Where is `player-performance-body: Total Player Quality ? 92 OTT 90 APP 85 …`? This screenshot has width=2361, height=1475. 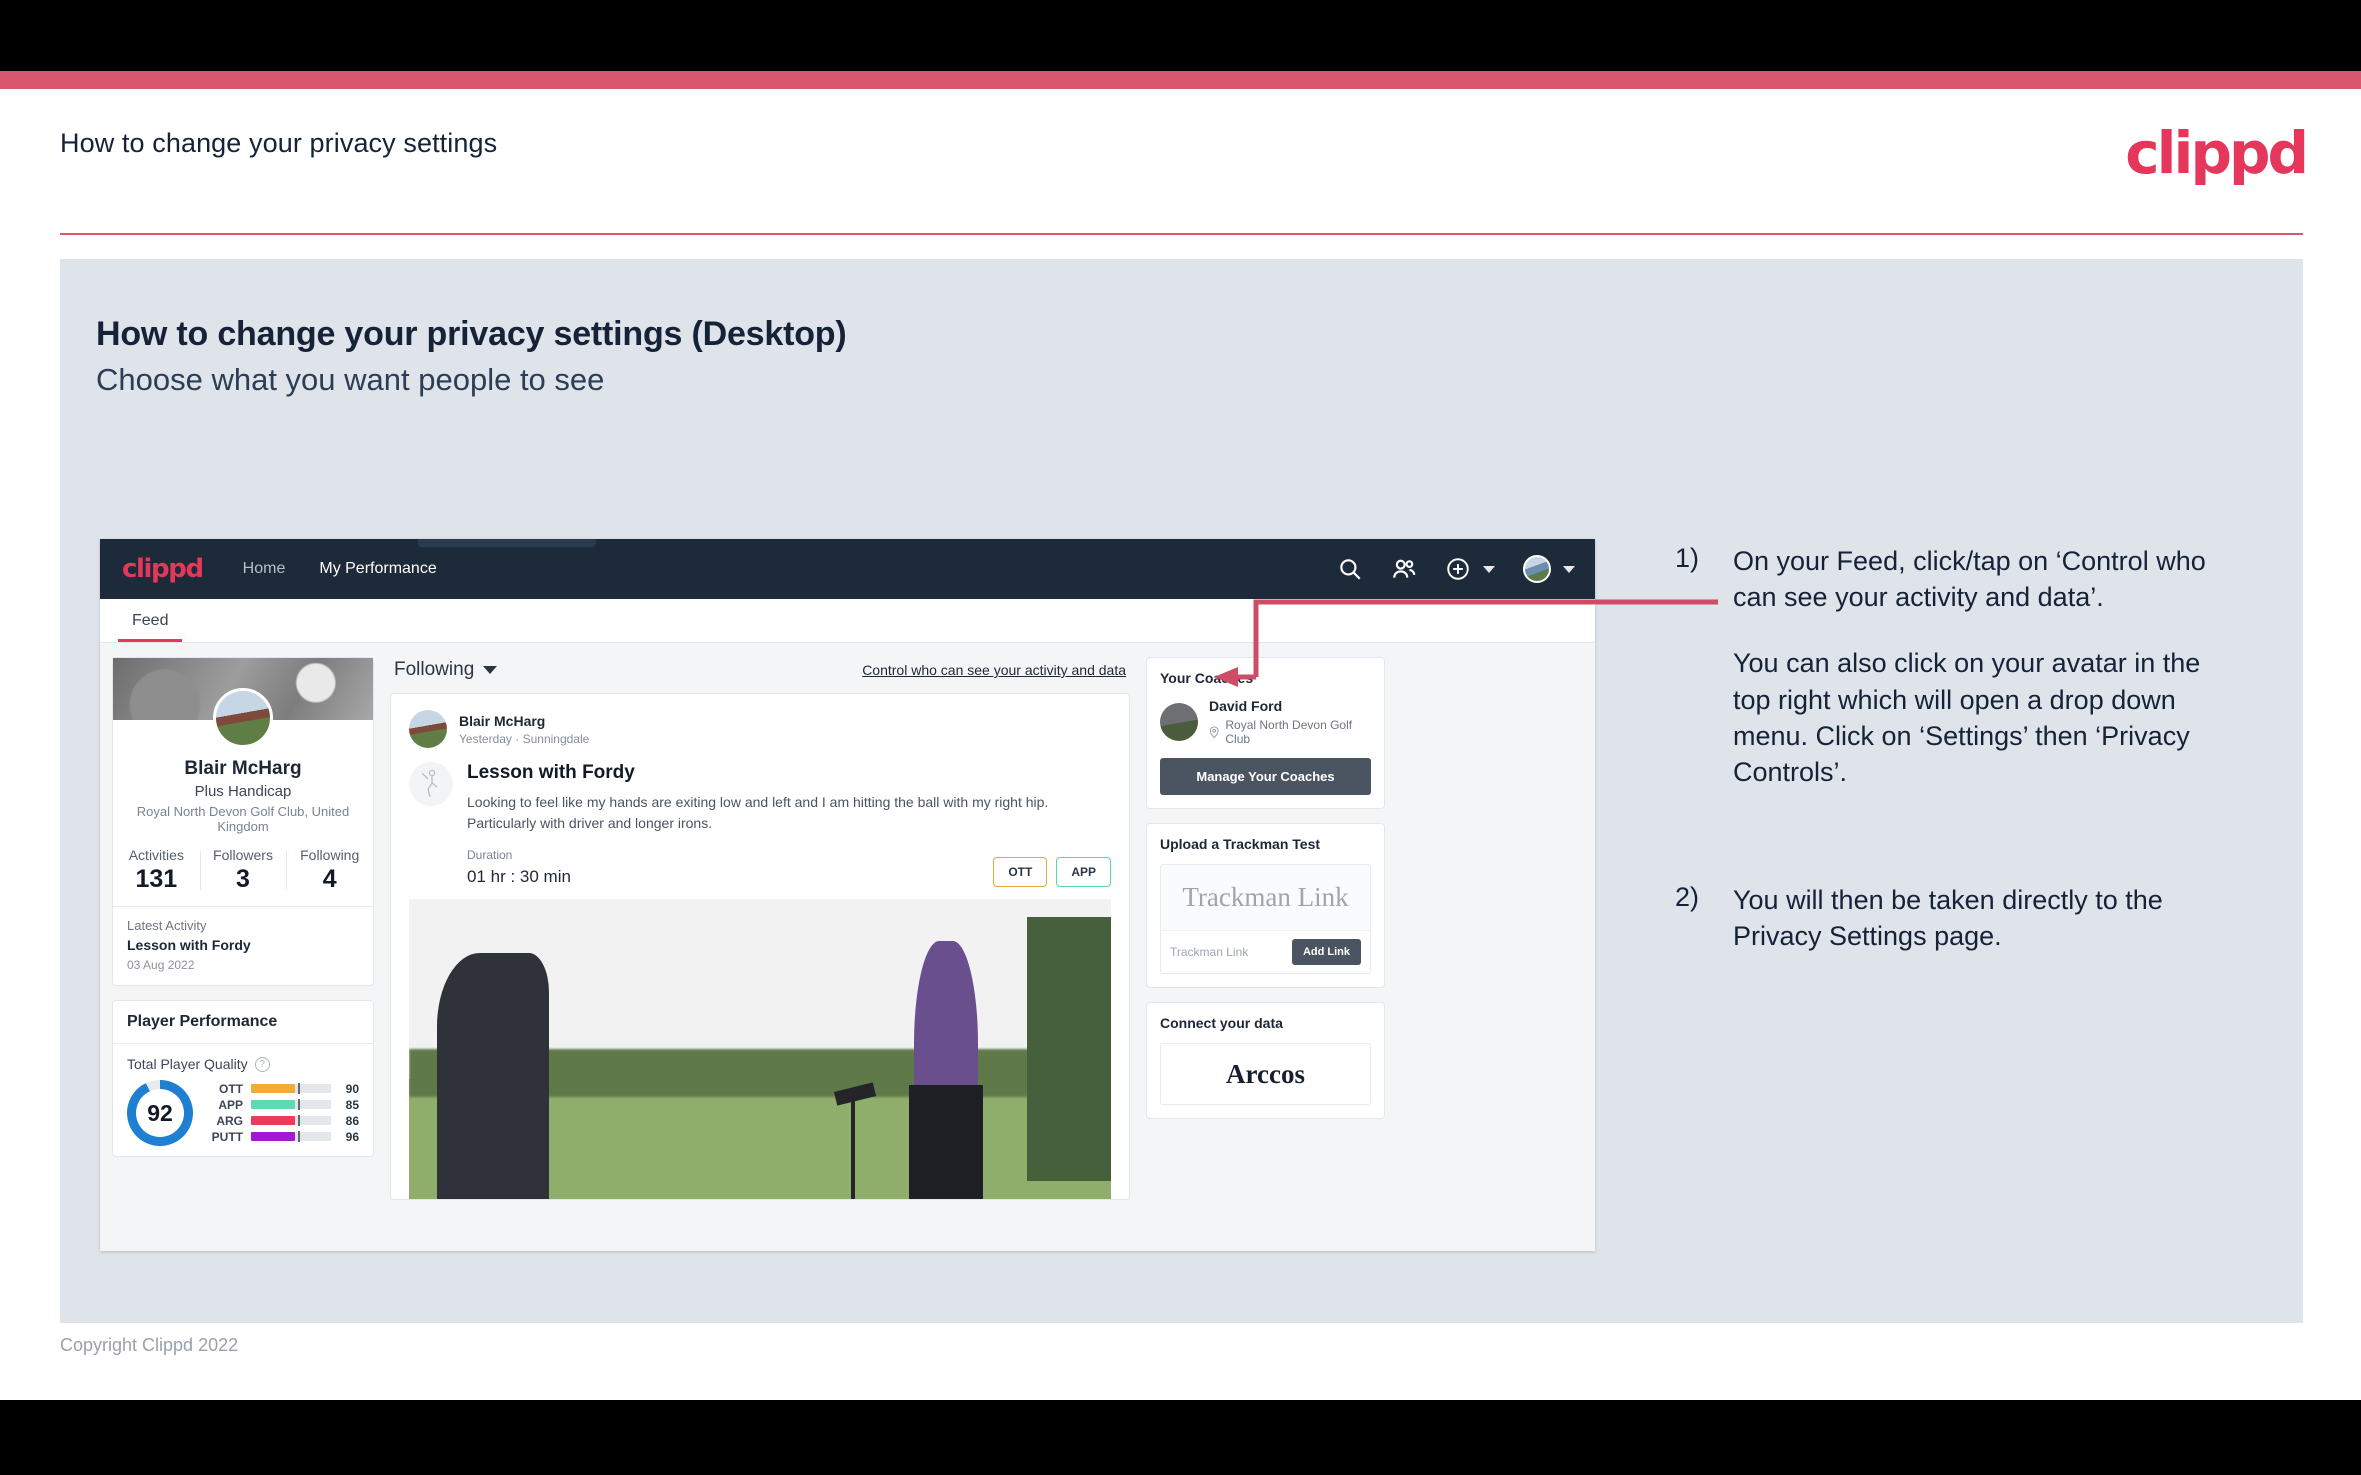
player-performance-body: Total Player Quality ? 92 OTT 90 APP 85 … is located at coordinates (243, 1100).